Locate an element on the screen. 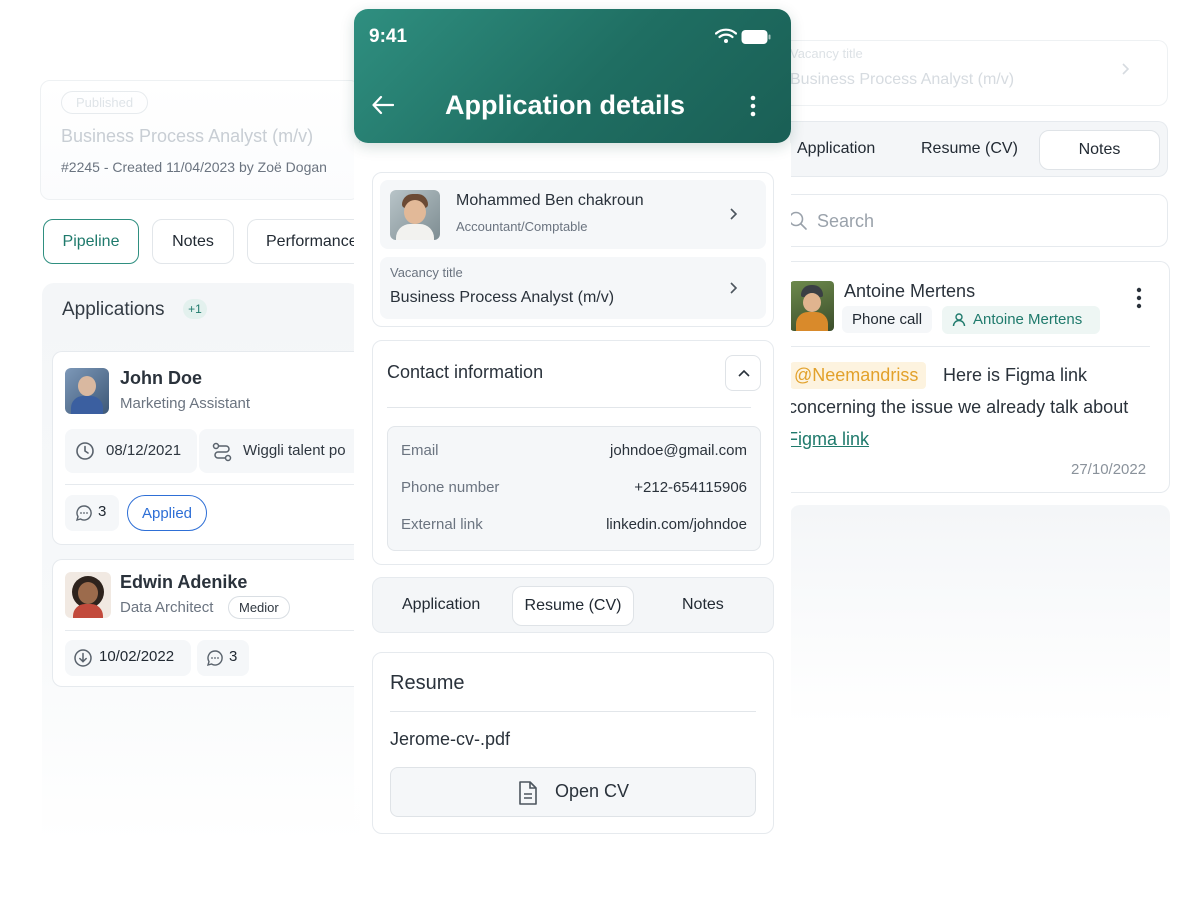 Image resolution: width=1200 pixels, height=901 pixels. candidate-name: Edwin Adenike is located at coordinates (184, 582).